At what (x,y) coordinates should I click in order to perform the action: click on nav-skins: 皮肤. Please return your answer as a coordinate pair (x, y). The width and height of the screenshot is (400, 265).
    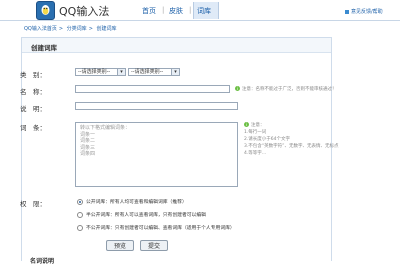
    Looking at the image, I should click on (176, 11).